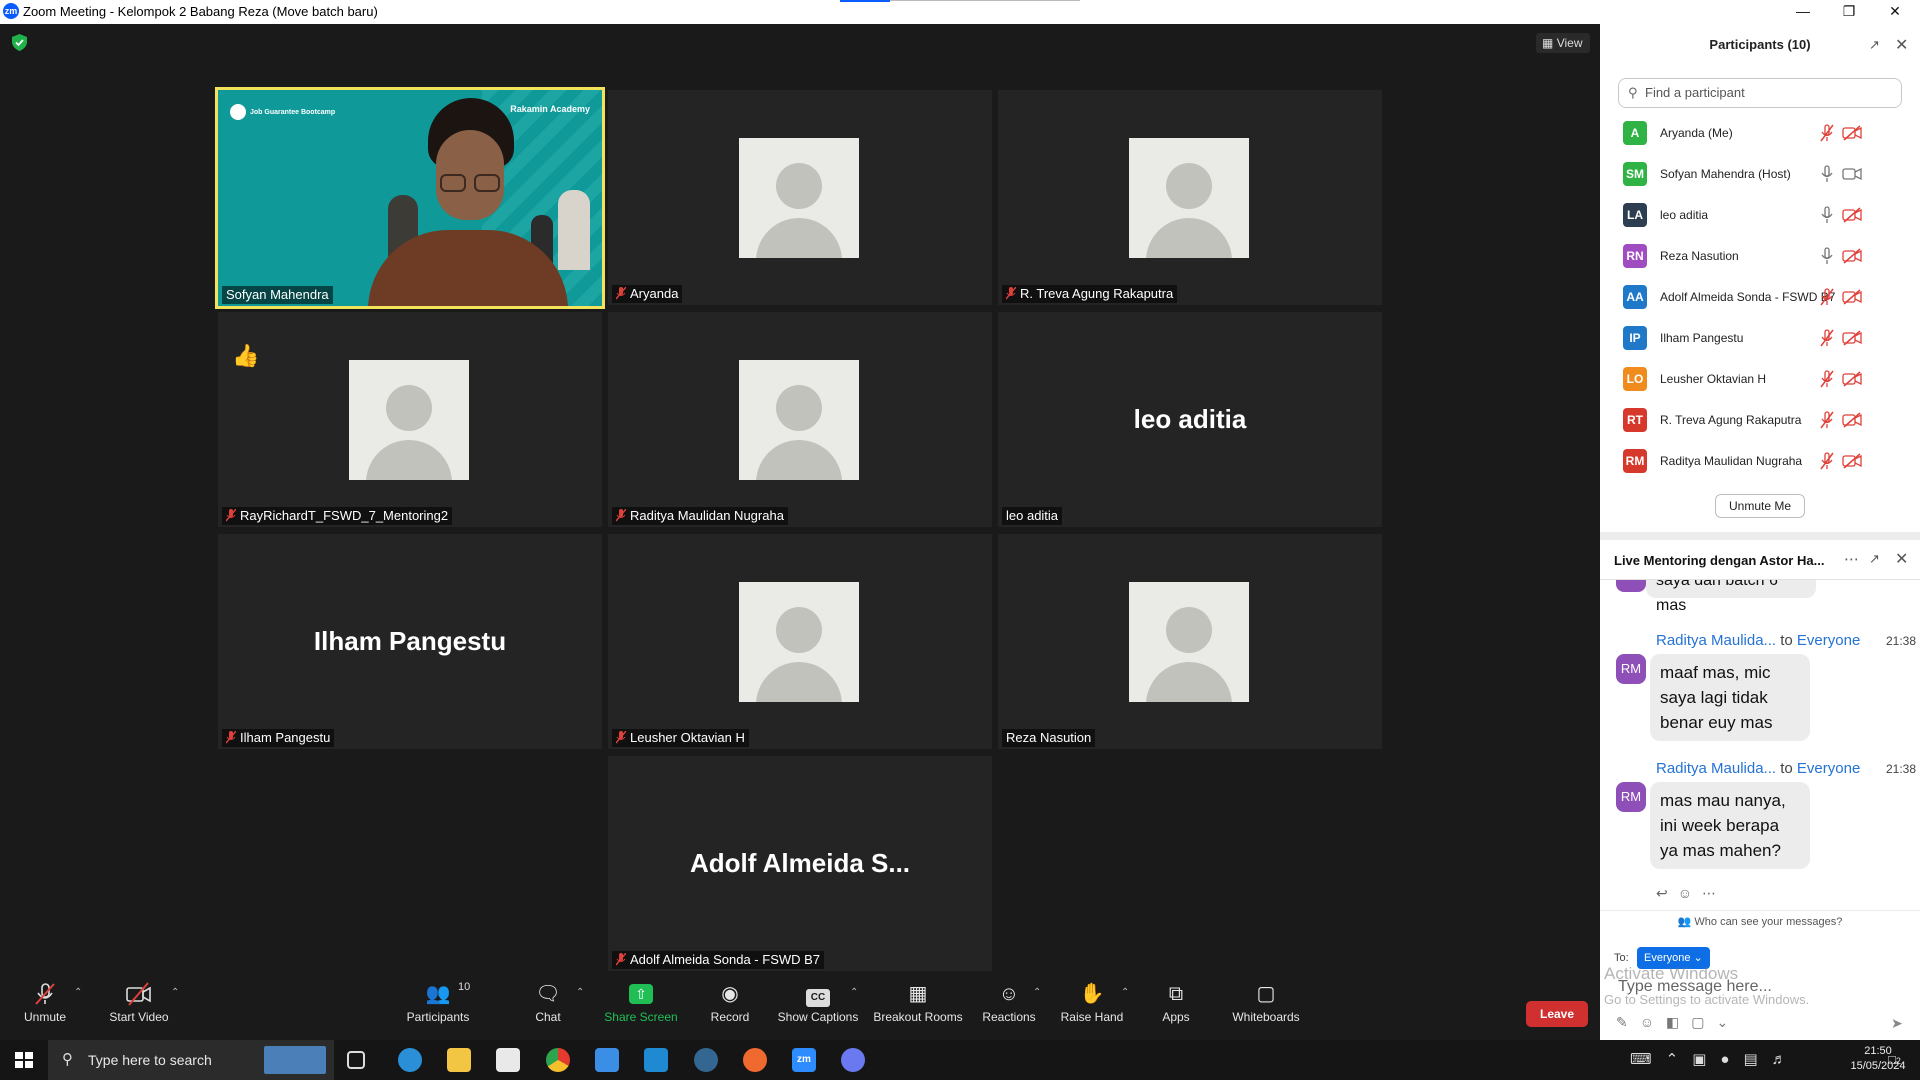  Describe the element at coordinates (1760, 921) in the screenshot. I see `who-can-see-link: 👥 Who can see your messages?` at that location.